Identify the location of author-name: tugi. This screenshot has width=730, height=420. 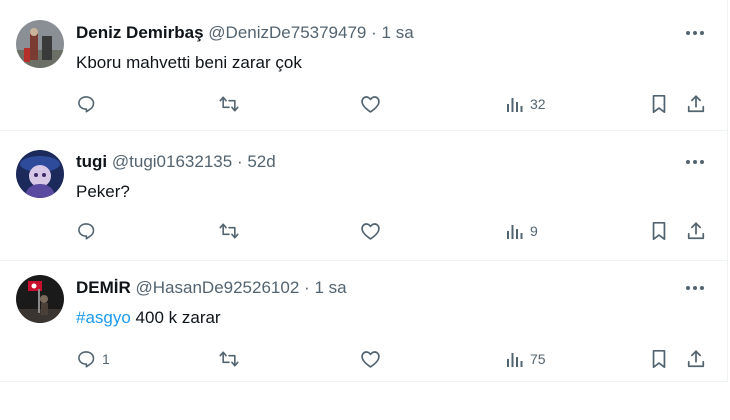
(91, 161).